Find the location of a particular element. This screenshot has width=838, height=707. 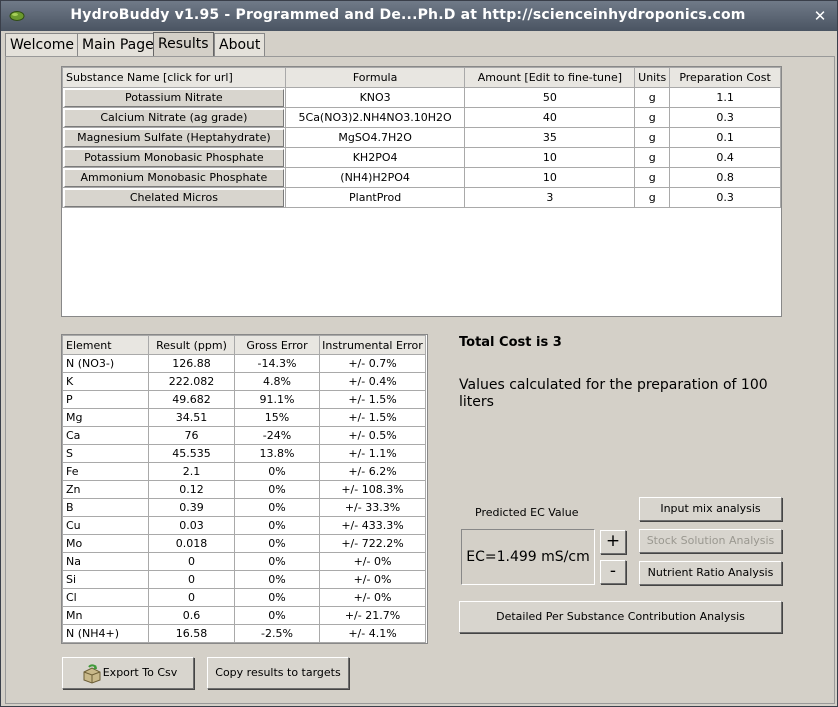

tab-results: Results is located at coordinates (183, 44).